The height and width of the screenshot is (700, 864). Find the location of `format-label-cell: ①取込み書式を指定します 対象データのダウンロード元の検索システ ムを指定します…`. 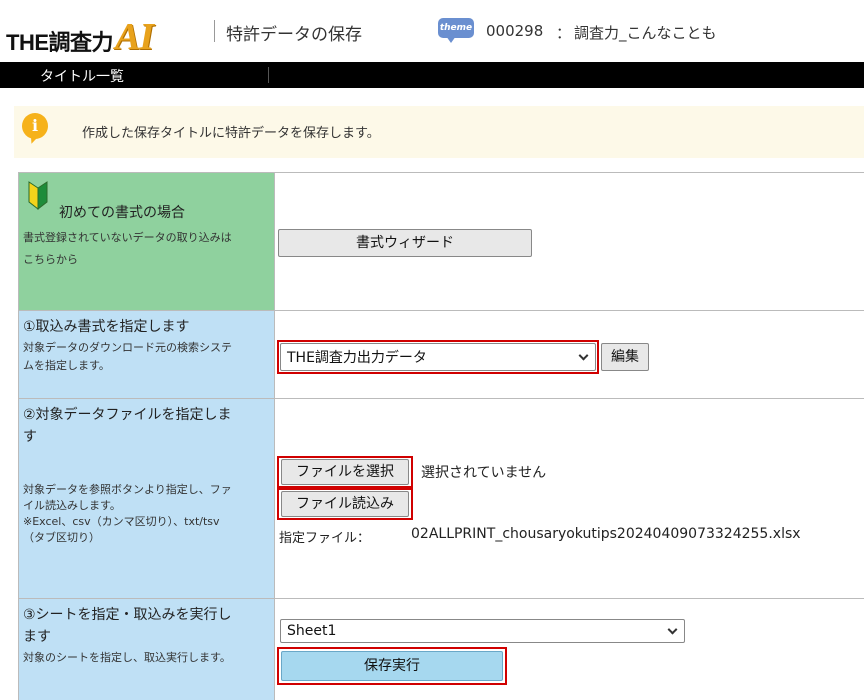

format-label-cell: ①取込み書式を指定します 対象データのダウンロード元の検索システ ムを指定します… is located at coordinates (147, 354).